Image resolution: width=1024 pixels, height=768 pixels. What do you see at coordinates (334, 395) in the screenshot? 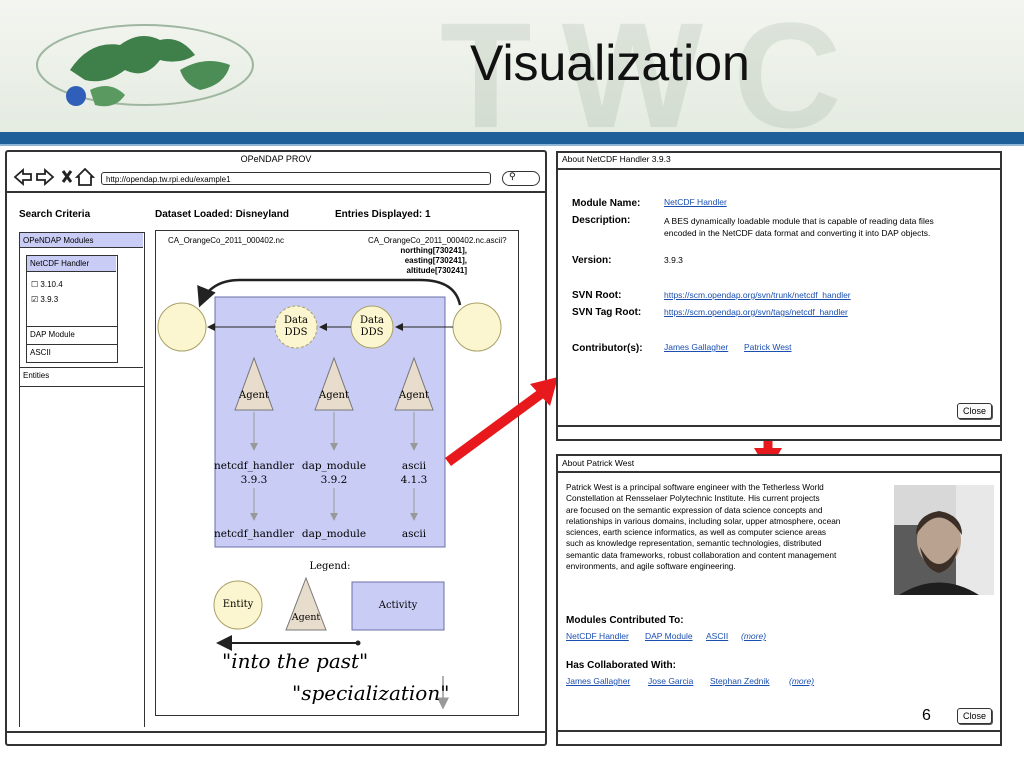
I see `agent-label-2: Agent` at bounding box center [334, 395].